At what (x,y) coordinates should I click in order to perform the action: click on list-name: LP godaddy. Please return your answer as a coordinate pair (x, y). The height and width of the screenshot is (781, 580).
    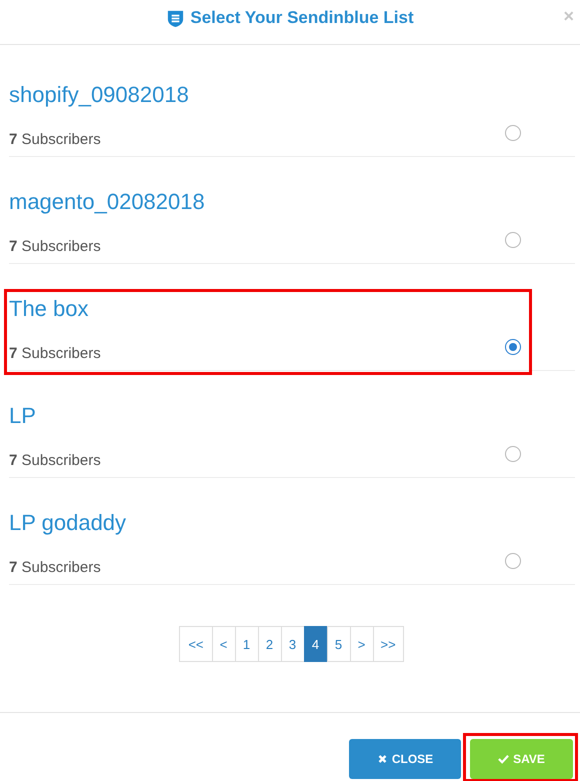
    Looking at the image, I should click on (67, 523).